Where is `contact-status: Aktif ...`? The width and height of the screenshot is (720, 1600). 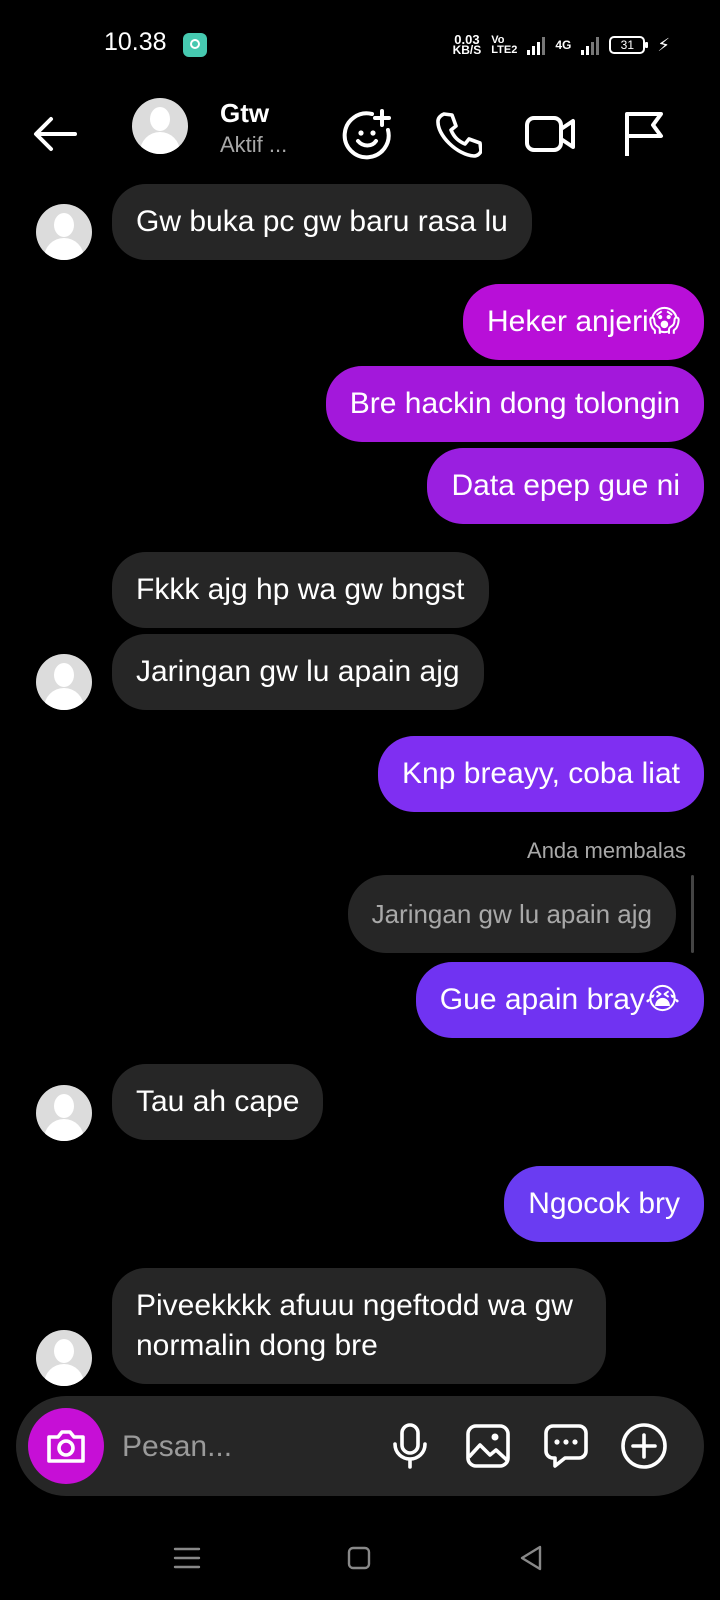
contact-status: Aktif ... is located at coordinates (254, 144).